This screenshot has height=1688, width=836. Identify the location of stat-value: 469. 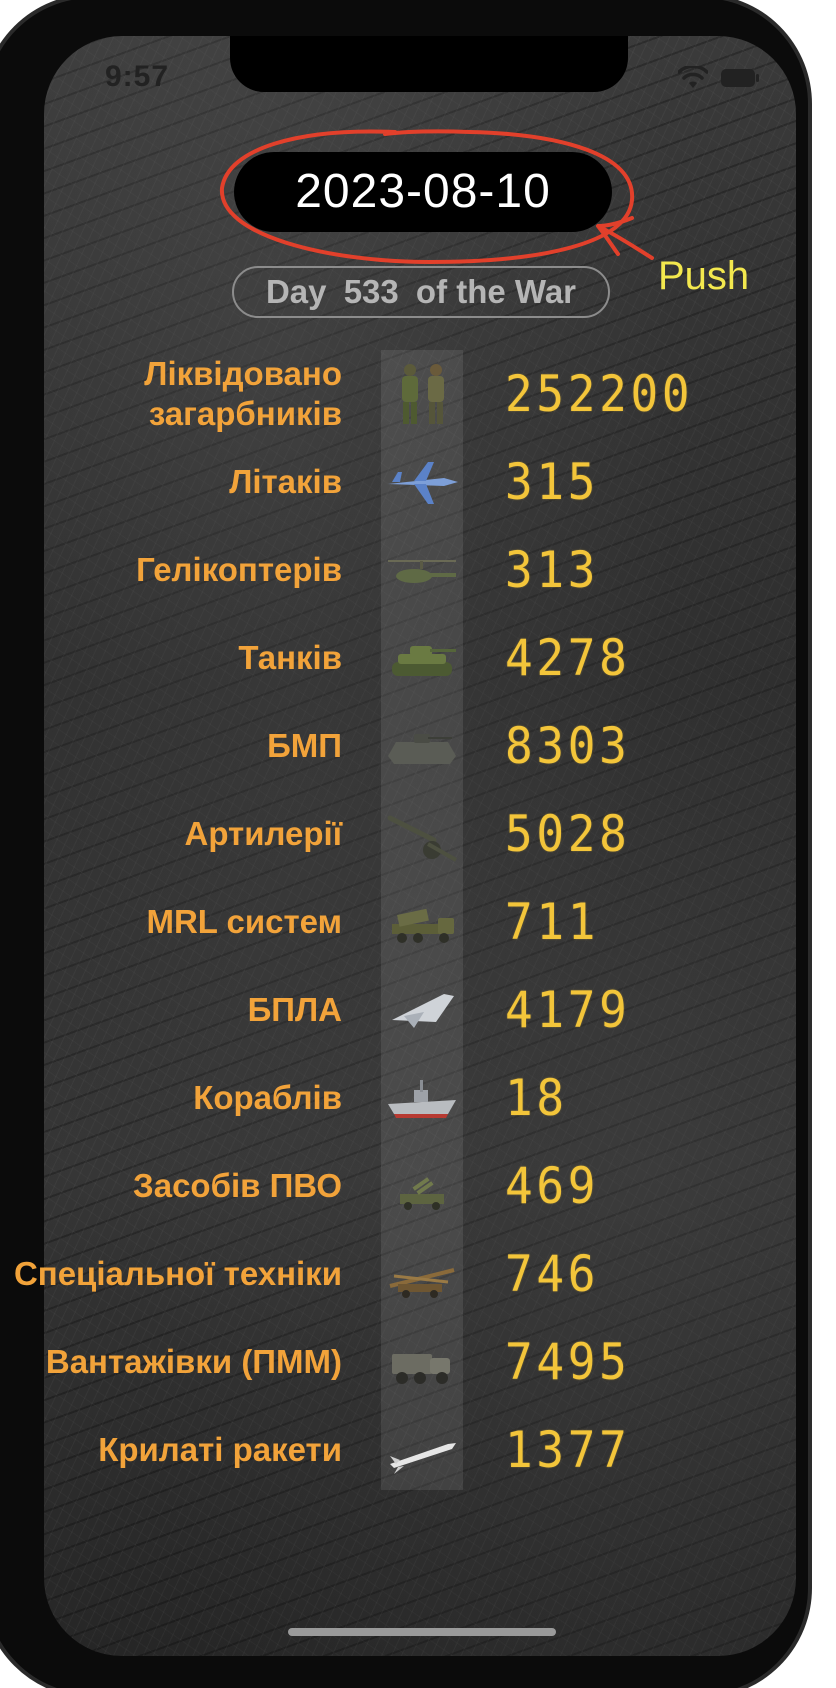
(552, 1186).